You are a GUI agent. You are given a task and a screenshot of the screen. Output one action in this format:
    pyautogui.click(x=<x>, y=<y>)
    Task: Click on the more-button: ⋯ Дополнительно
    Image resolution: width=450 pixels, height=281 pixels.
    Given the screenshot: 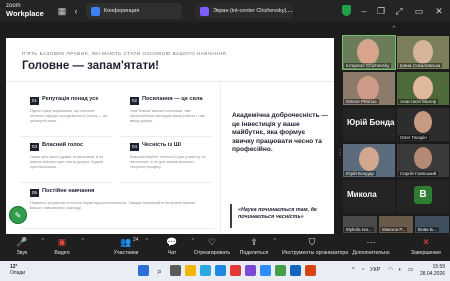 What is the action you would take?
    pyautogui.click(x=371, y=246)
    